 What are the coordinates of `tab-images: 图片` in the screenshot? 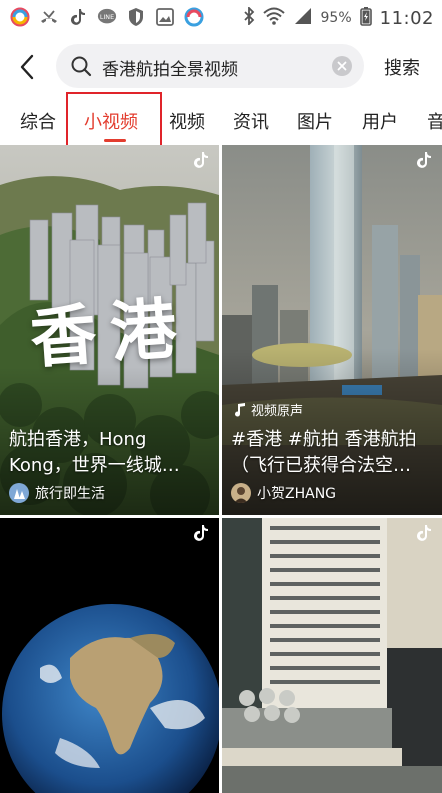 It's located at (315, 121).